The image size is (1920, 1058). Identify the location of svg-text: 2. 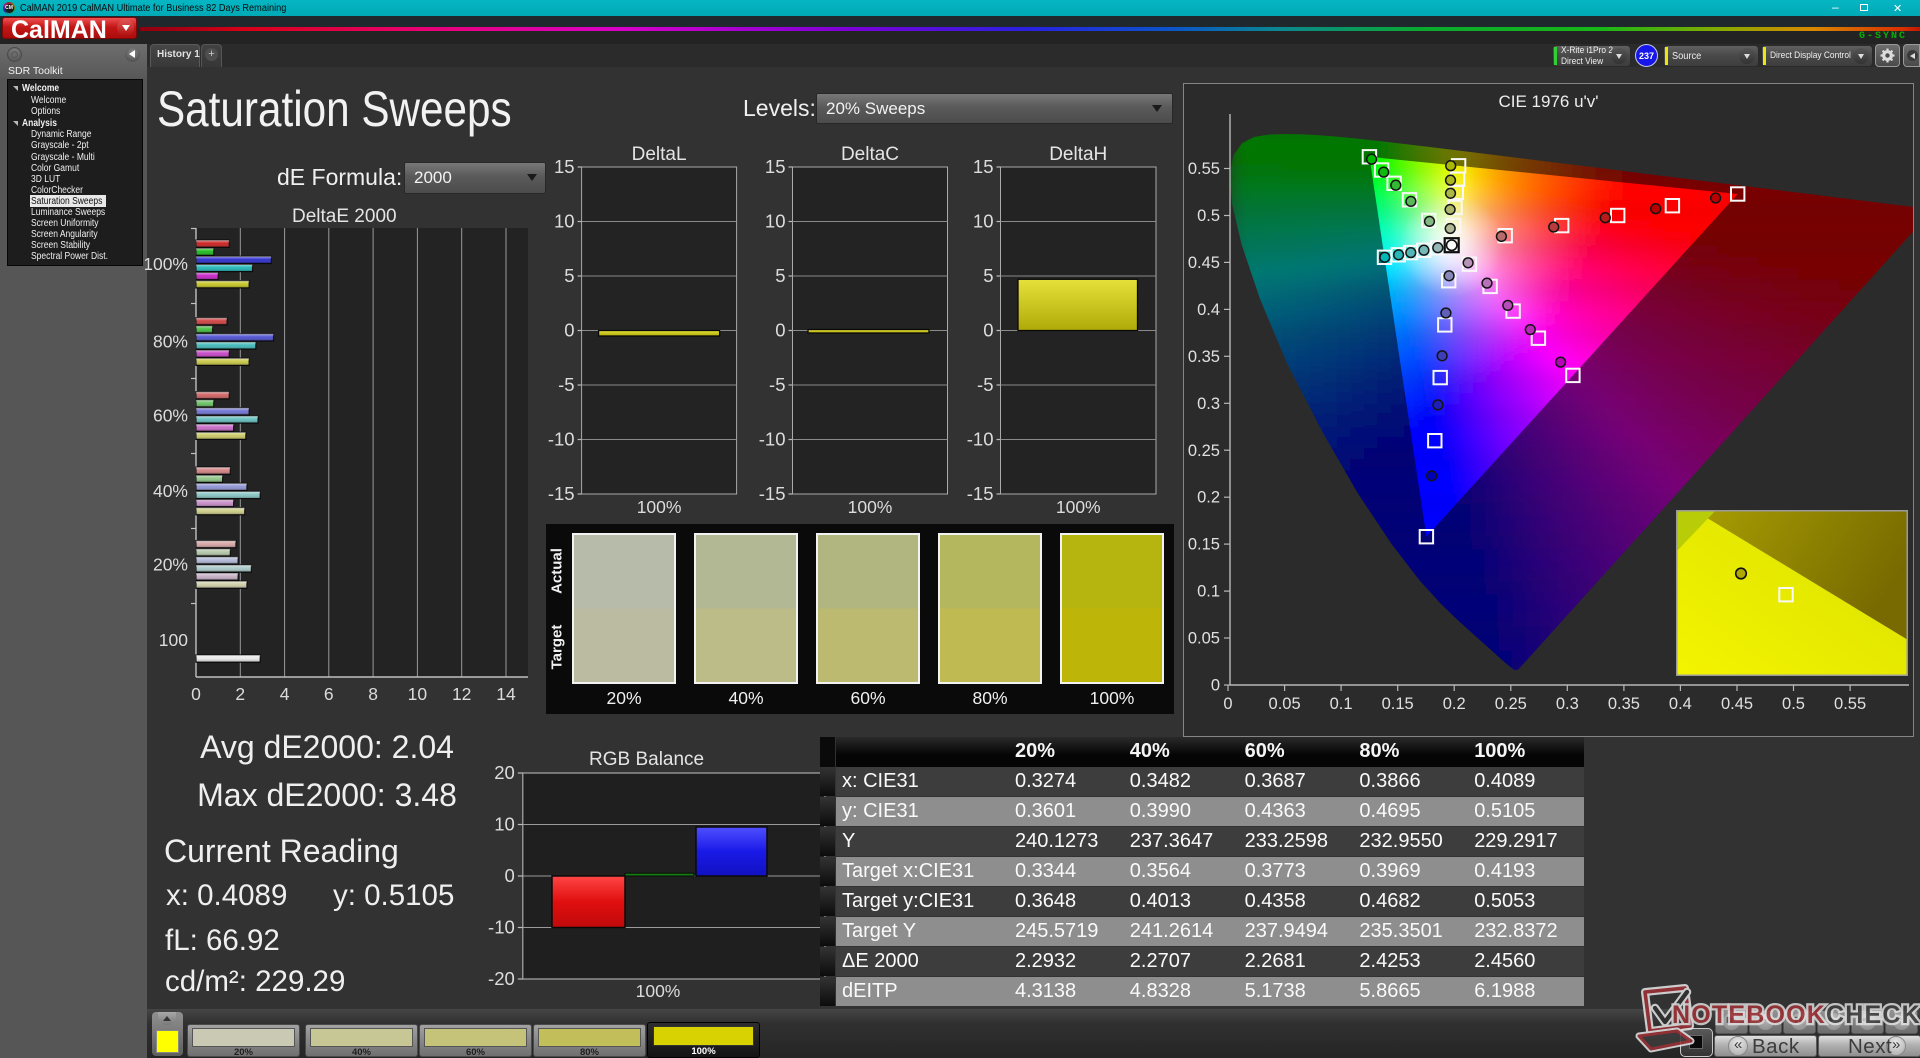
(240, 694).